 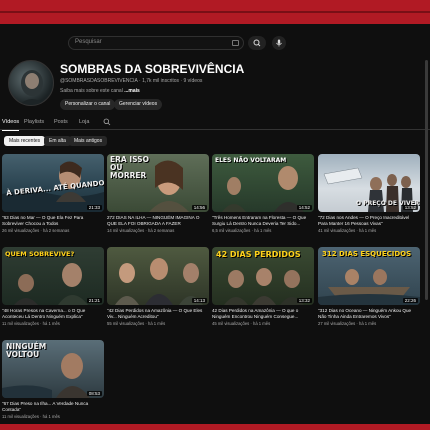 I want to click on video-meta: 45 mil visualizações · há 1 mês, so click(x=241, y=323).